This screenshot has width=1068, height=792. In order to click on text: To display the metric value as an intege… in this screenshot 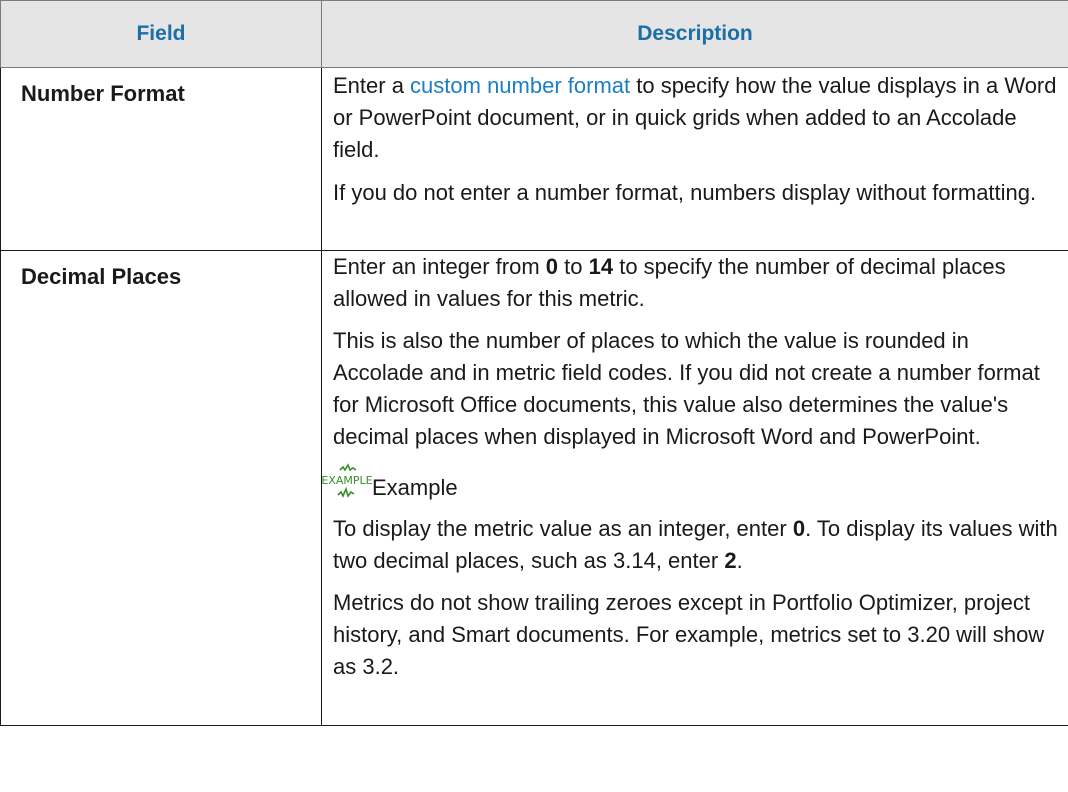, I will do `click(563, 528)`.